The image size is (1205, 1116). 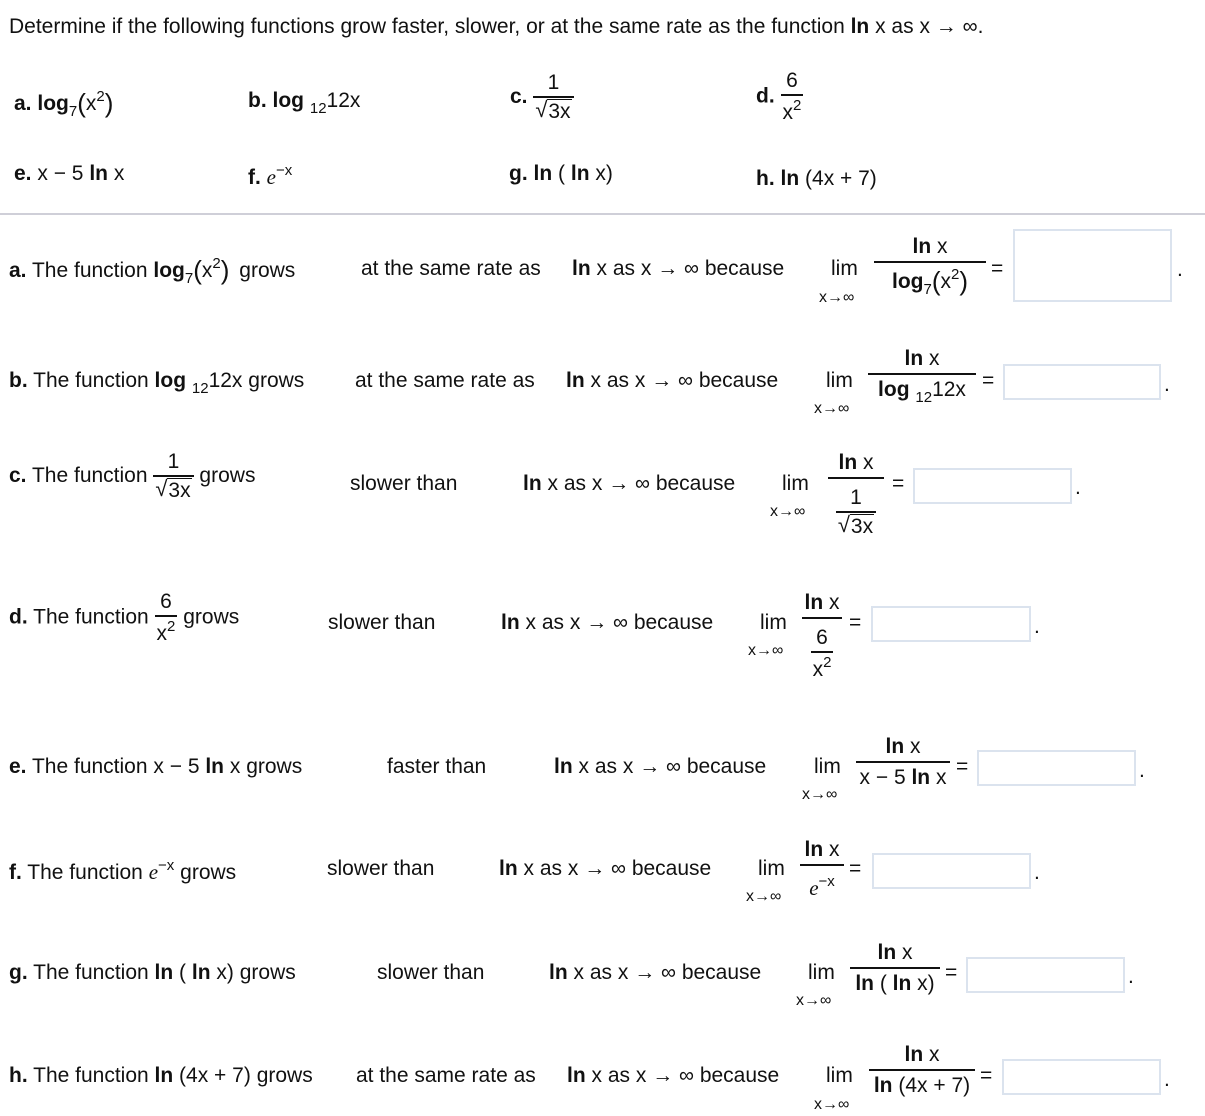 What do you see at coordinates (922, 1082) in the screenshot?
I see `denominator: ln (4x + 7)` at bounding box center [922, 1082].